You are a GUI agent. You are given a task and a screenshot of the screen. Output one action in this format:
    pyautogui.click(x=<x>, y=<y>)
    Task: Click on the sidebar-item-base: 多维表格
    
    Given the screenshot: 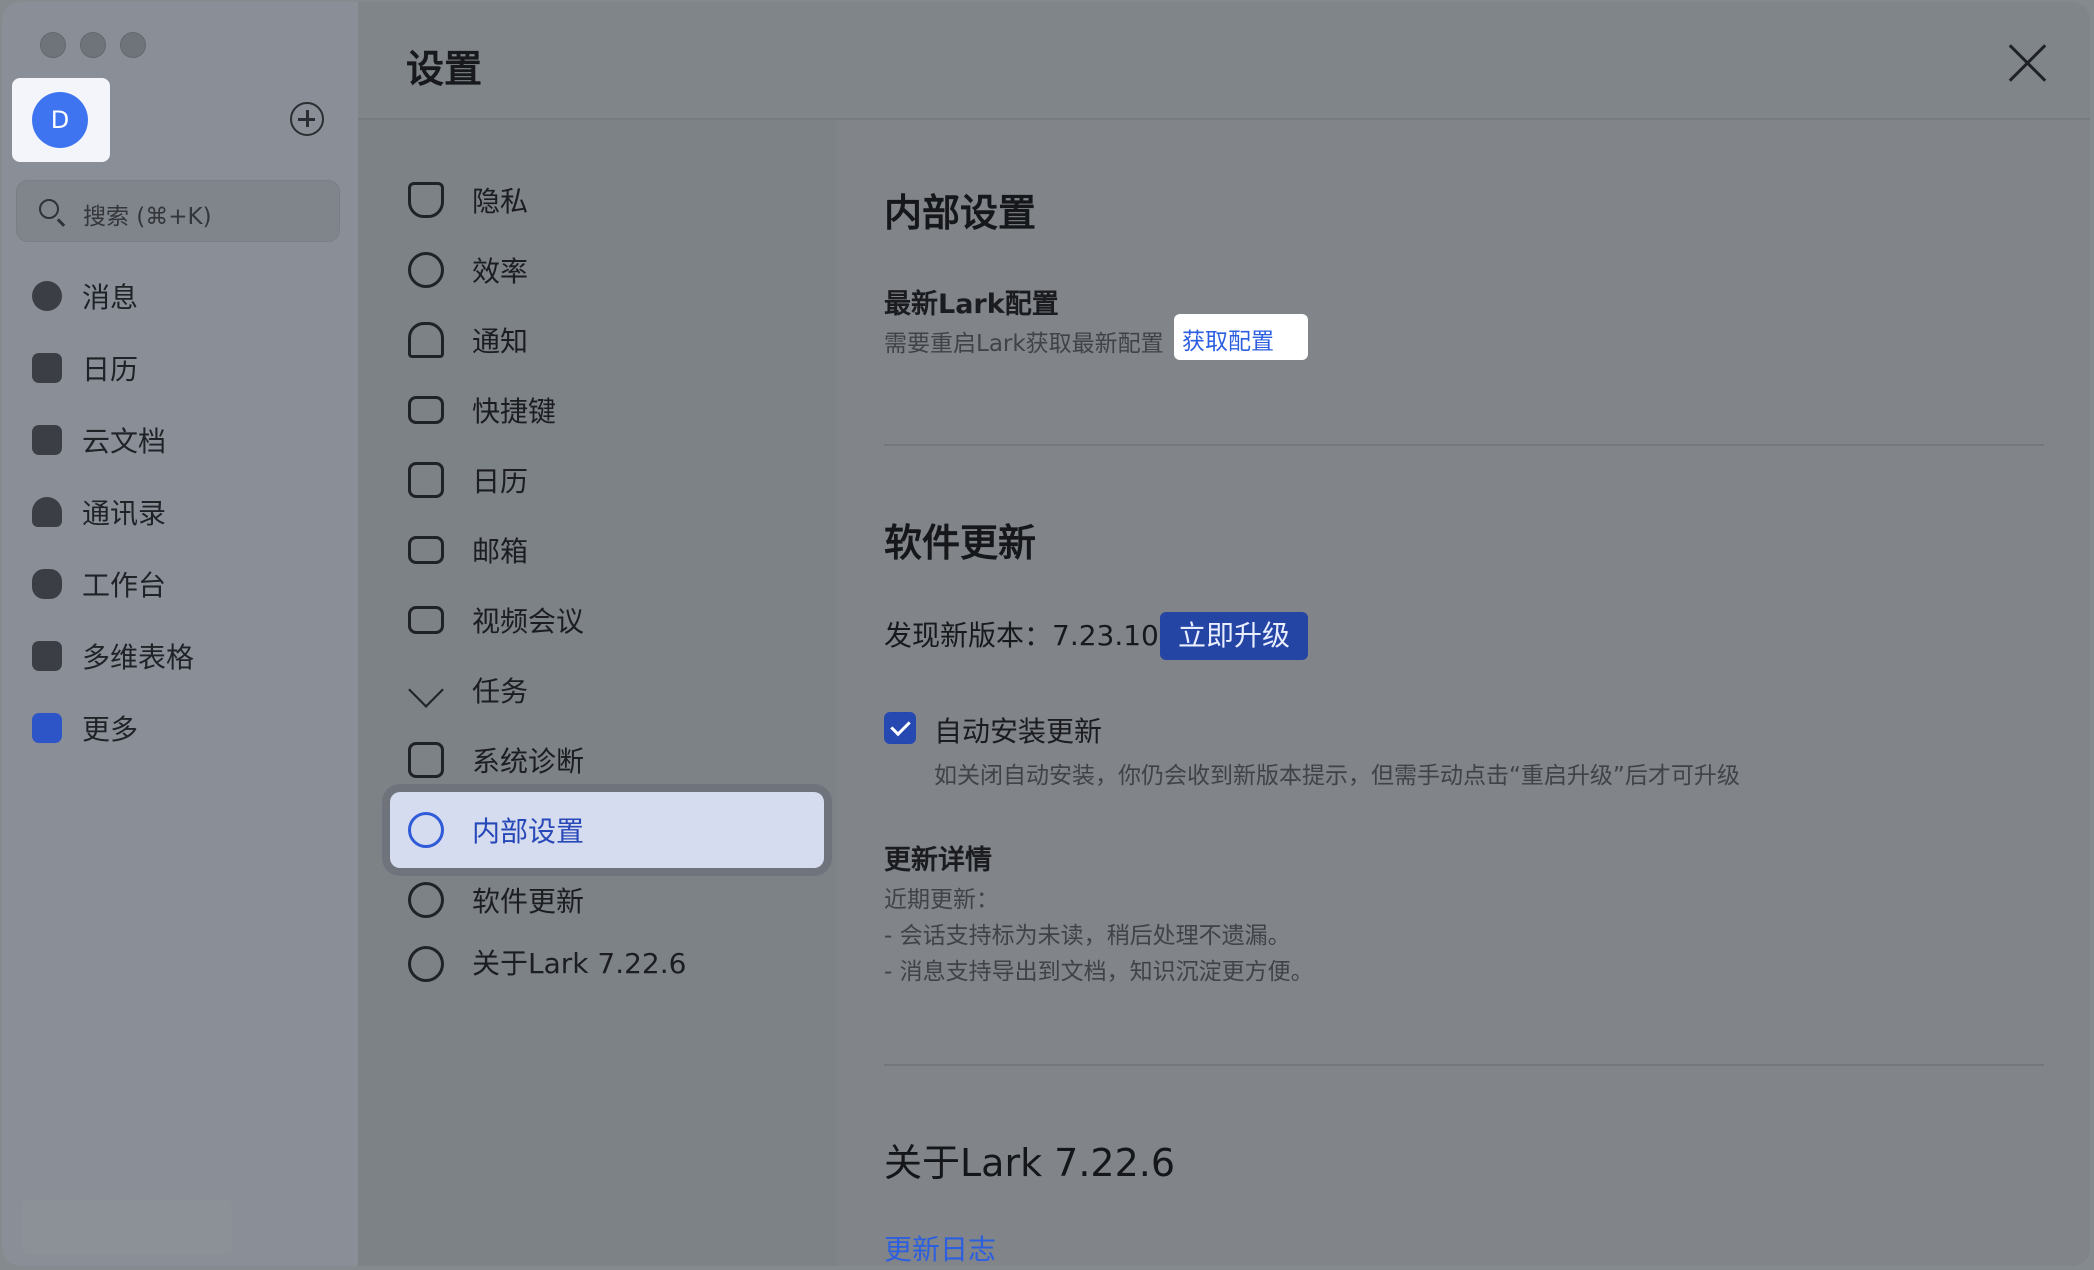 What is the action you would take?
    pyautogui.click(x=113, y=656)
    